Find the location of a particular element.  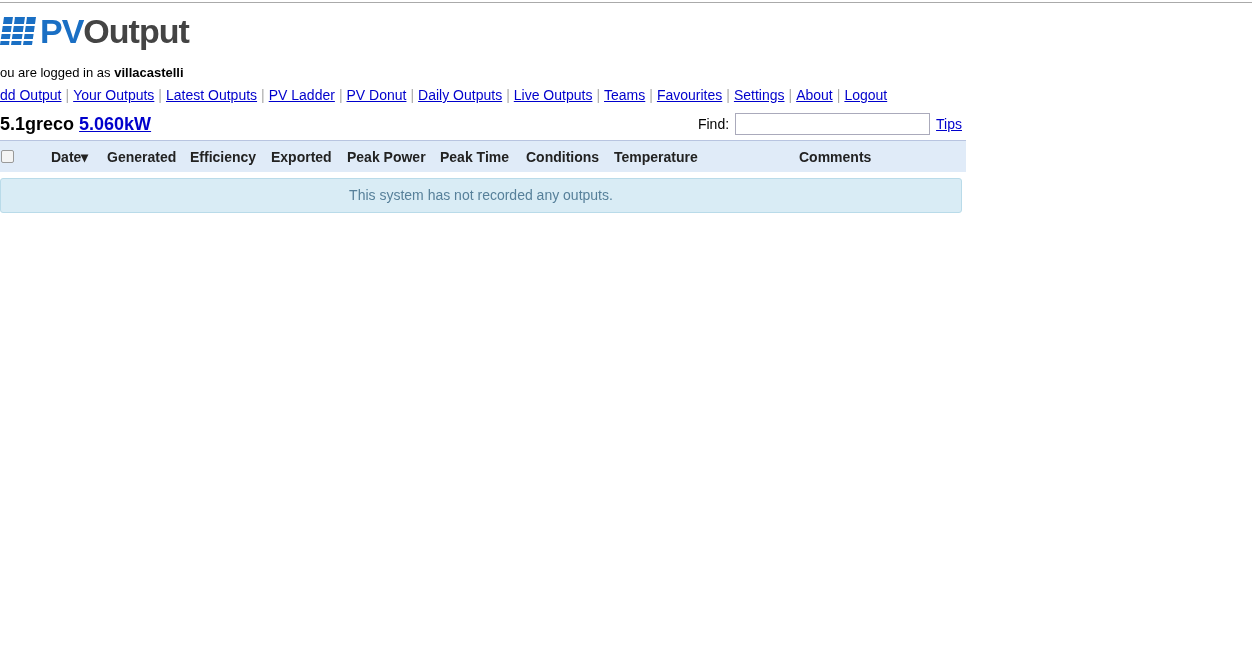

empty-message: This system has not recorded any outputs. is located at coordinates (481, 195).